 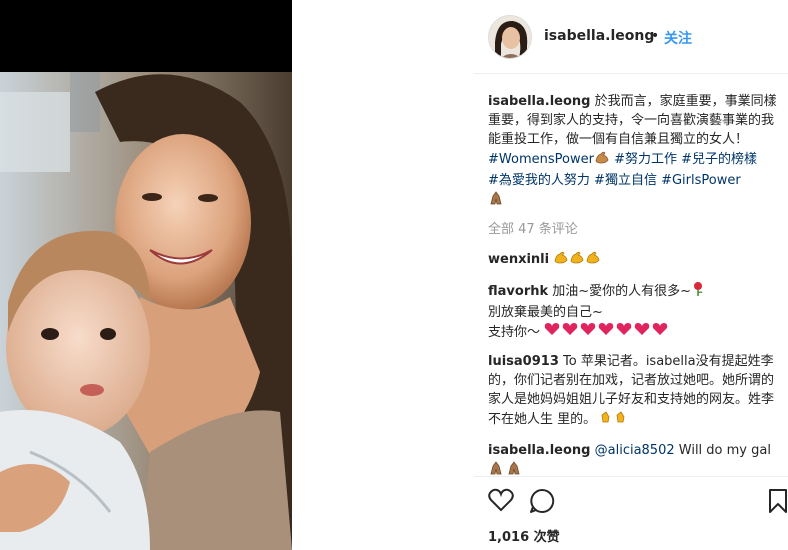 What do you see at coordinates (541, 159) in the screenshot?
I see `hashtag: #WomensPower` at bounding box center [541, 159].